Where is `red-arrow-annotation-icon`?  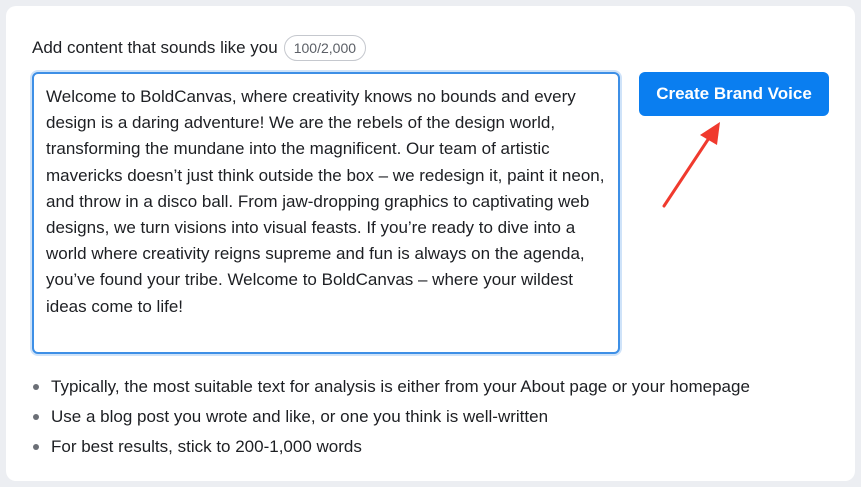 red-arrow-annotation-icon is located at coordinates (691, 165).